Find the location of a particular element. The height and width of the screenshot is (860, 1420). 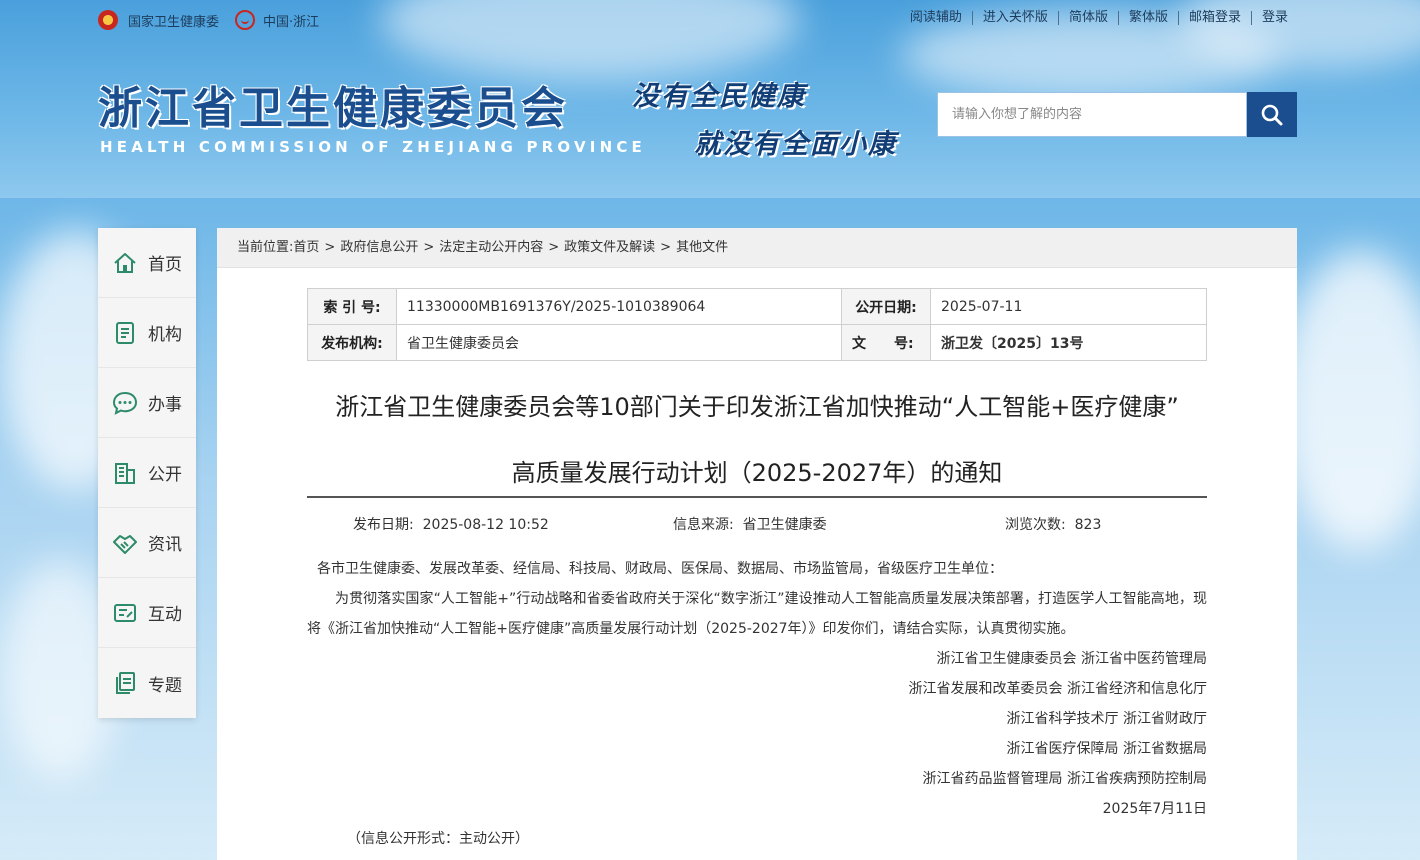

sidebar-item-home: 首页 is located at coordinates (147, 263).